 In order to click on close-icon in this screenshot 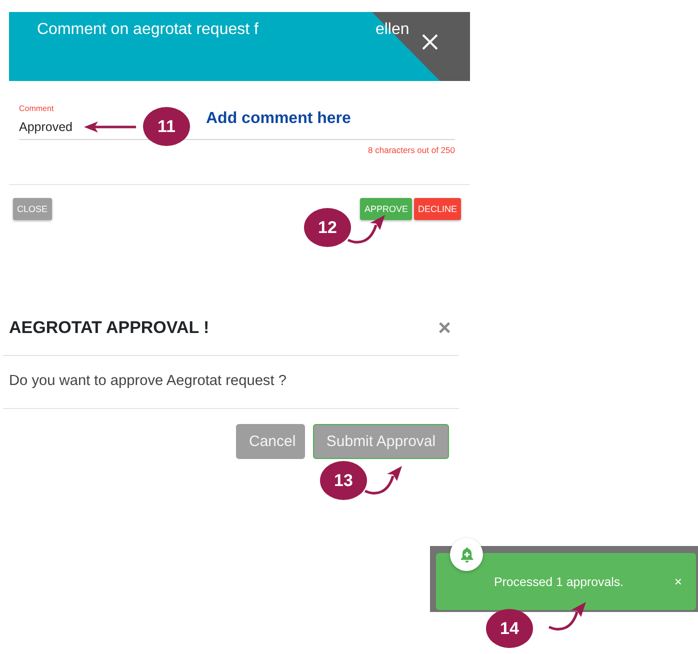, I will do `click(430, 42)`.